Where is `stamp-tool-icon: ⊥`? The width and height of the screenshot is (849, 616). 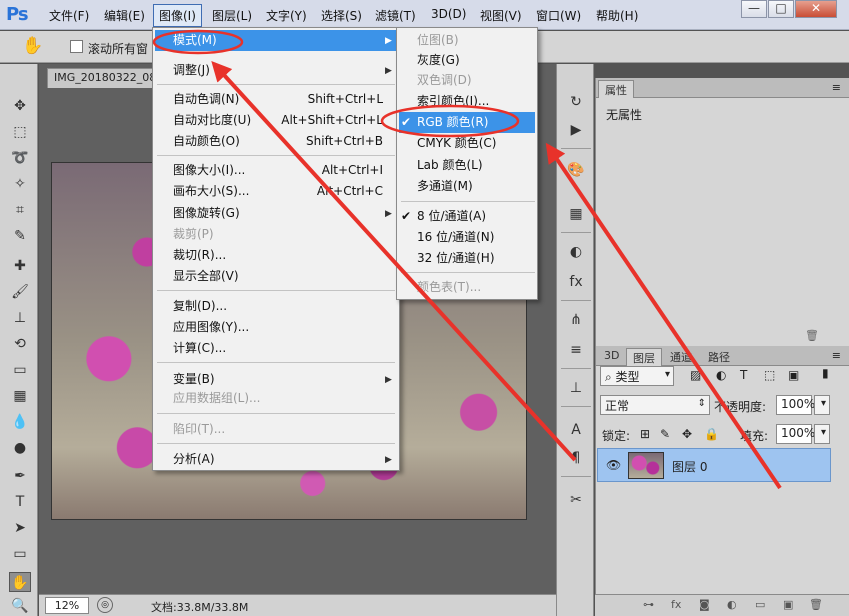 stamp-tool-icon: ⊥ is located at coordinates (20, 318).